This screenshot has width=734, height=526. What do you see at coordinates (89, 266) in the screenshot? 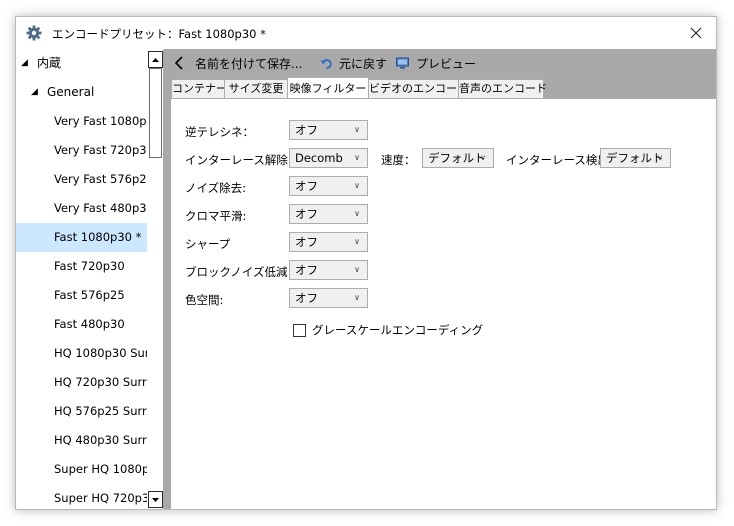
I see `tree-item-label: Fast 720p30` at bounding box center [89, 266].